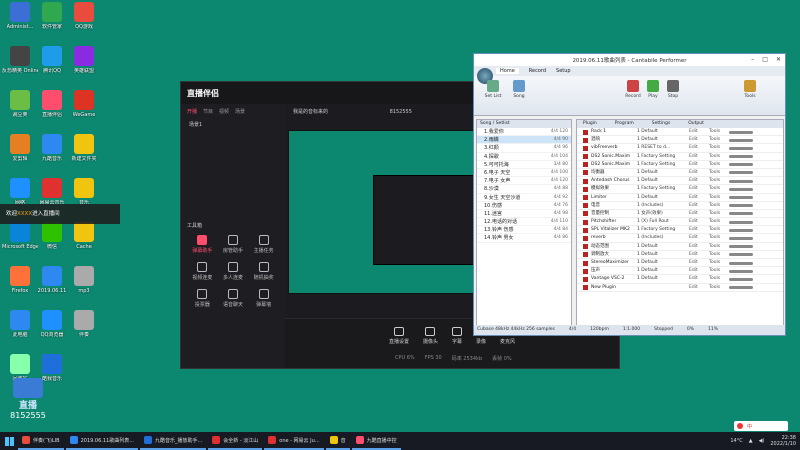 This screenshot has height=450, width=800. What do you see at coordinates (240, 111) in the screenshot?
I see `live-tab: 场景` at bounding box center [240, 111].